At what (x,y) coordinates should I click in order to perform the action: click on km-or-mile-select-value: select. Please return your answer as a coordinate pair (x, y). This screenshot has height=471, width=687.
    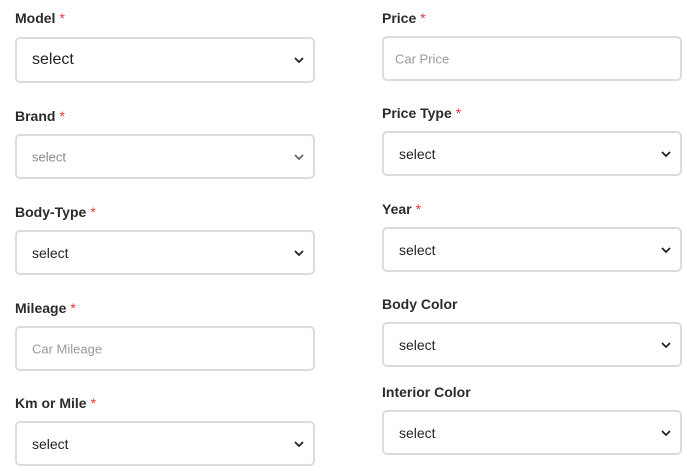
    Looking at the image, I should click on (50, 443).